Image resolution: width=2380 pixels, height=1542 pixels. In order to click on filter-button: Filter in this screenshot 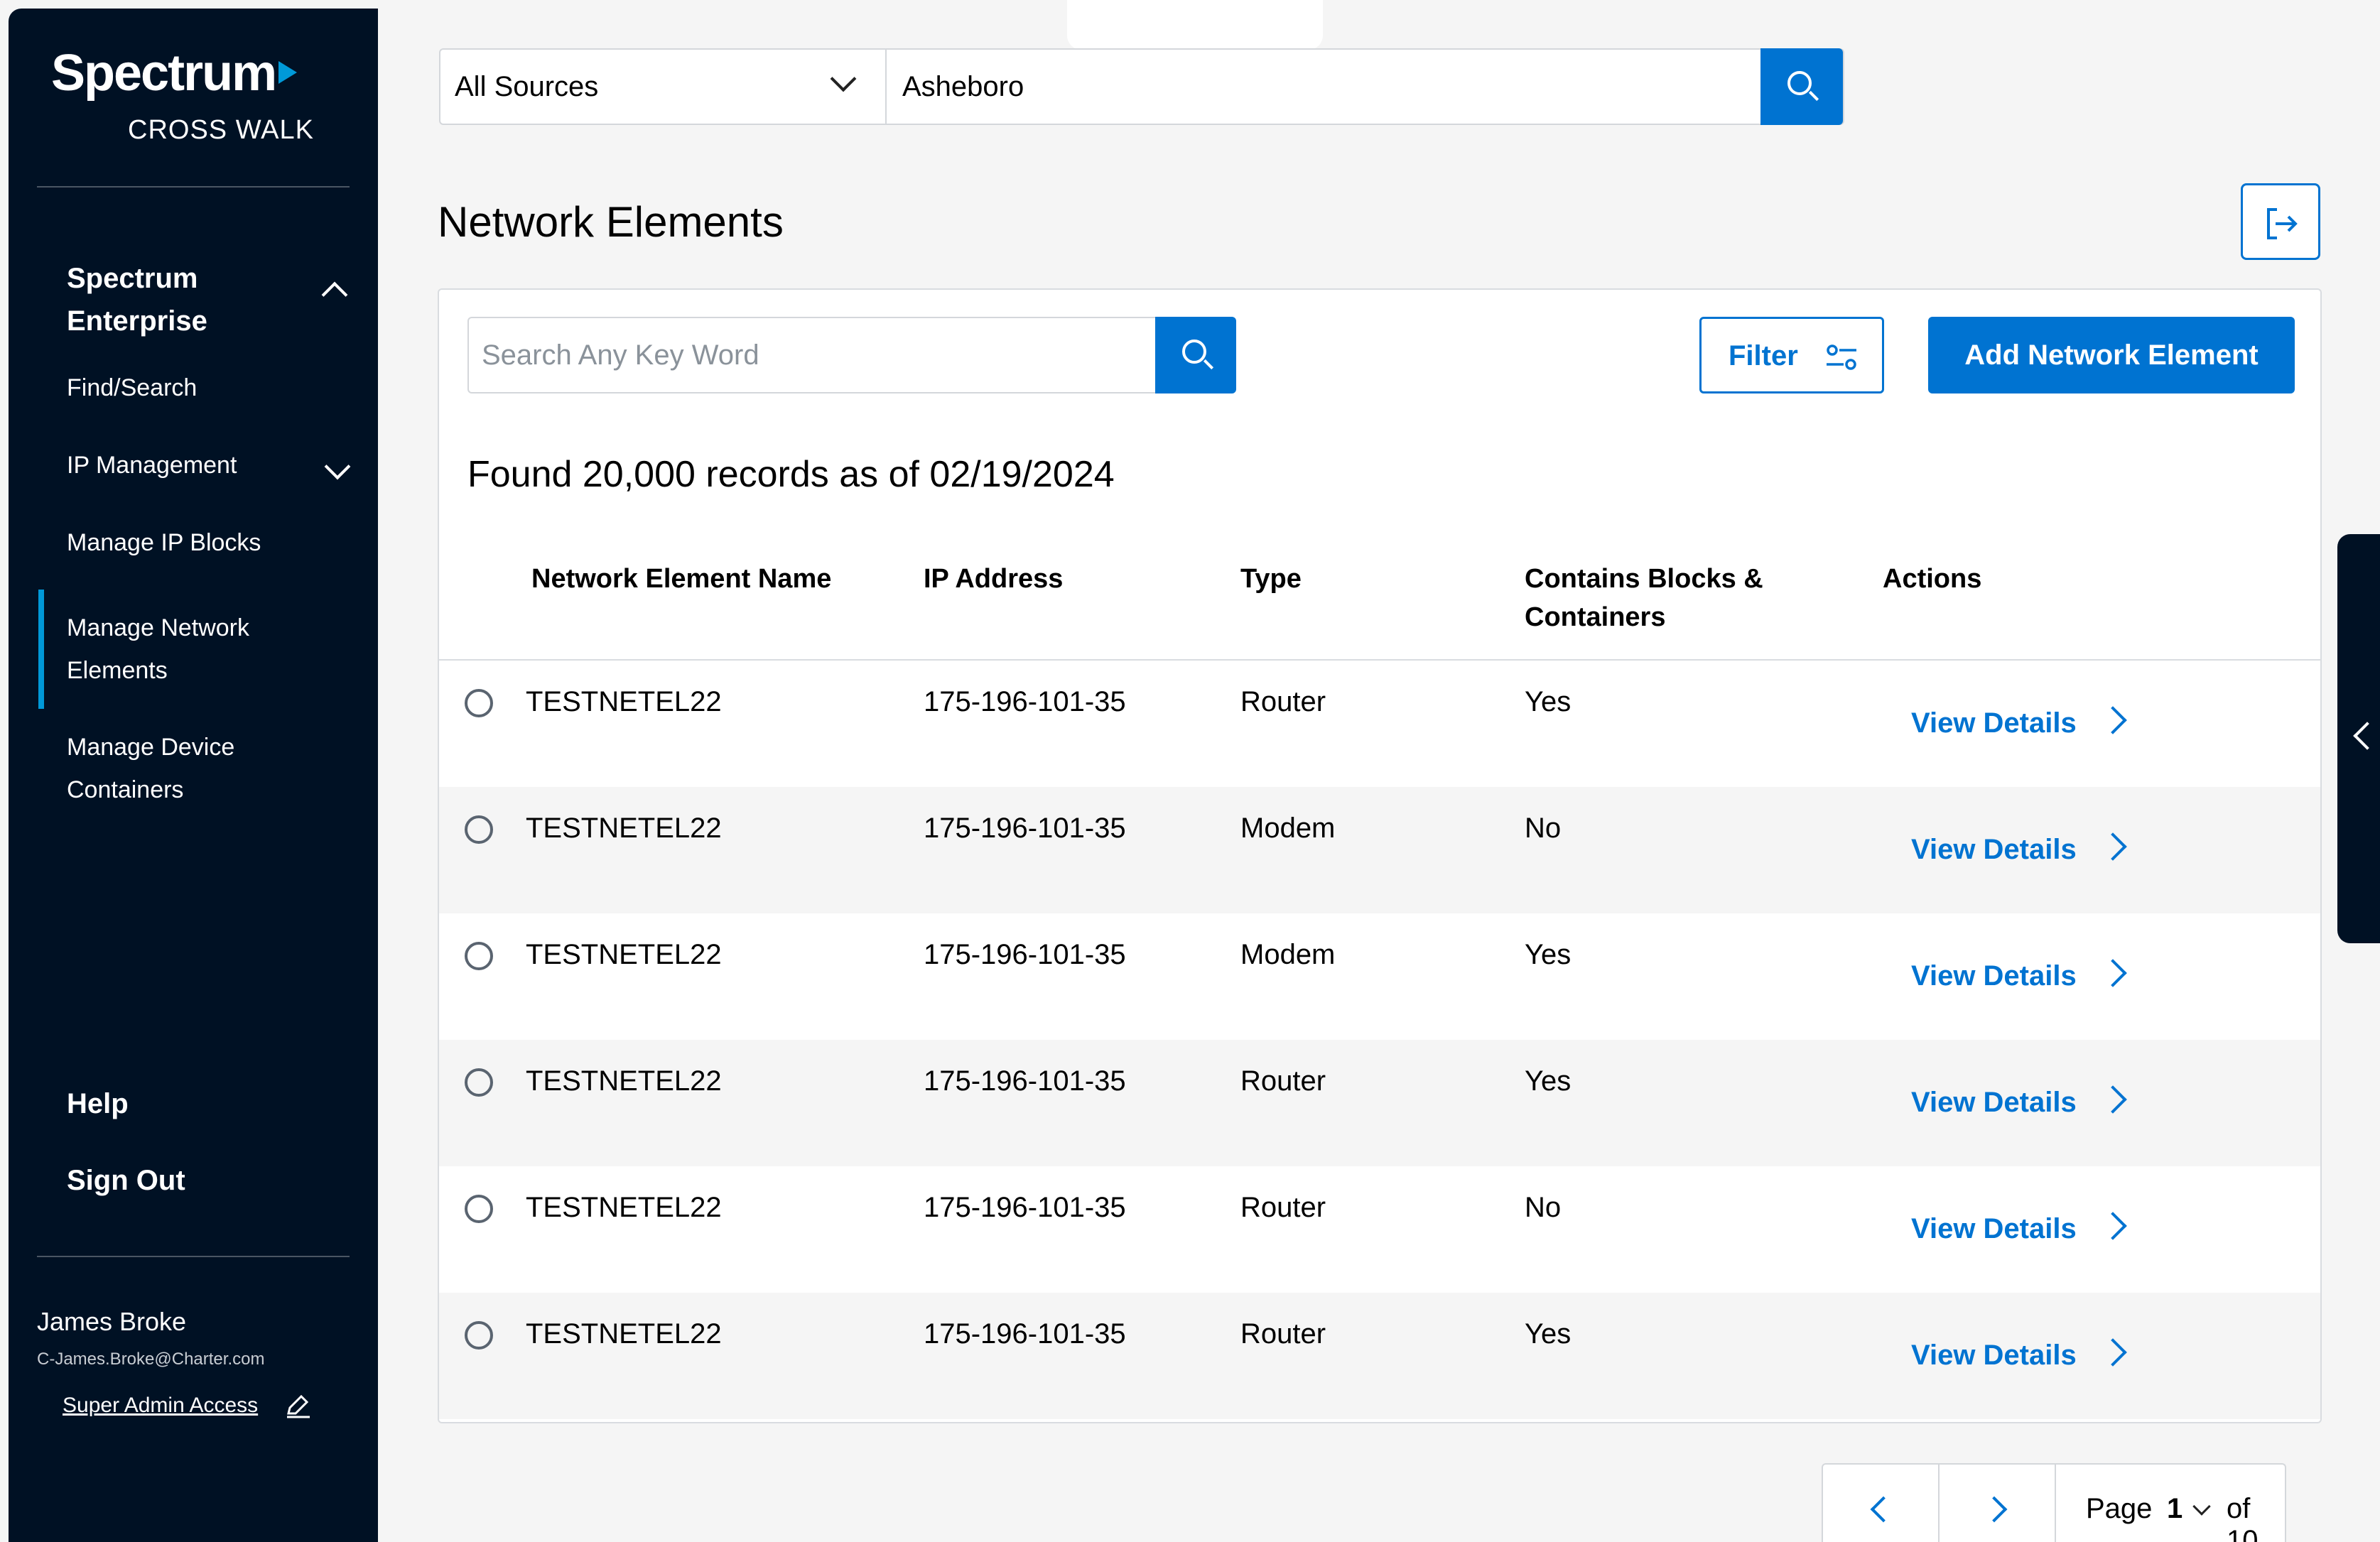, I will do `click(1792, 355)`.